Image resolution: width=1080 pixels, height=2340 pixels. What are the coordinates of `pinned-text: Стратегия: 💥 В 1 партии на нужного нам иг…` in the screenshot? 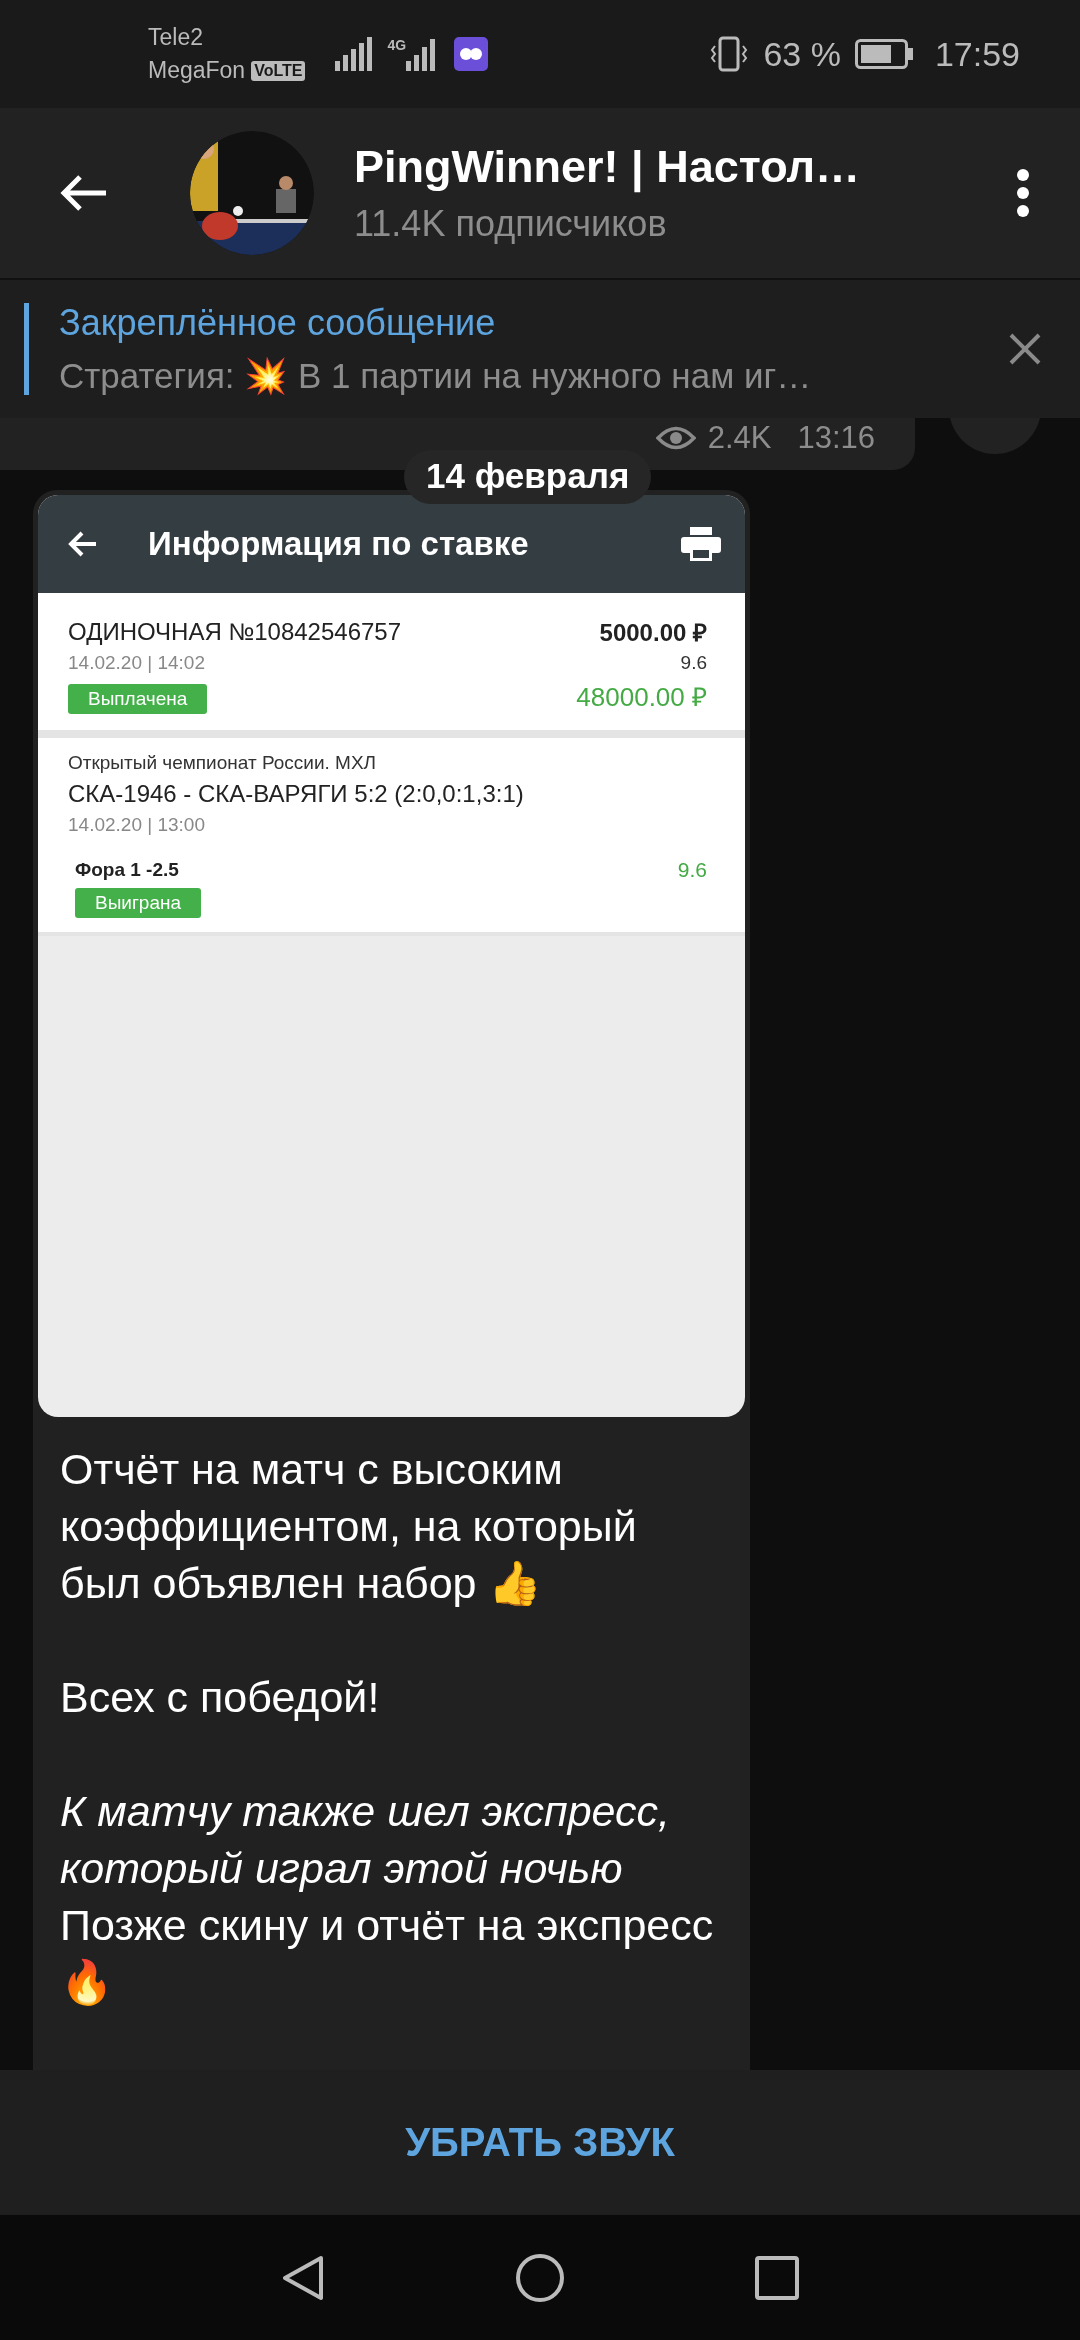 It's located at (533, 376).